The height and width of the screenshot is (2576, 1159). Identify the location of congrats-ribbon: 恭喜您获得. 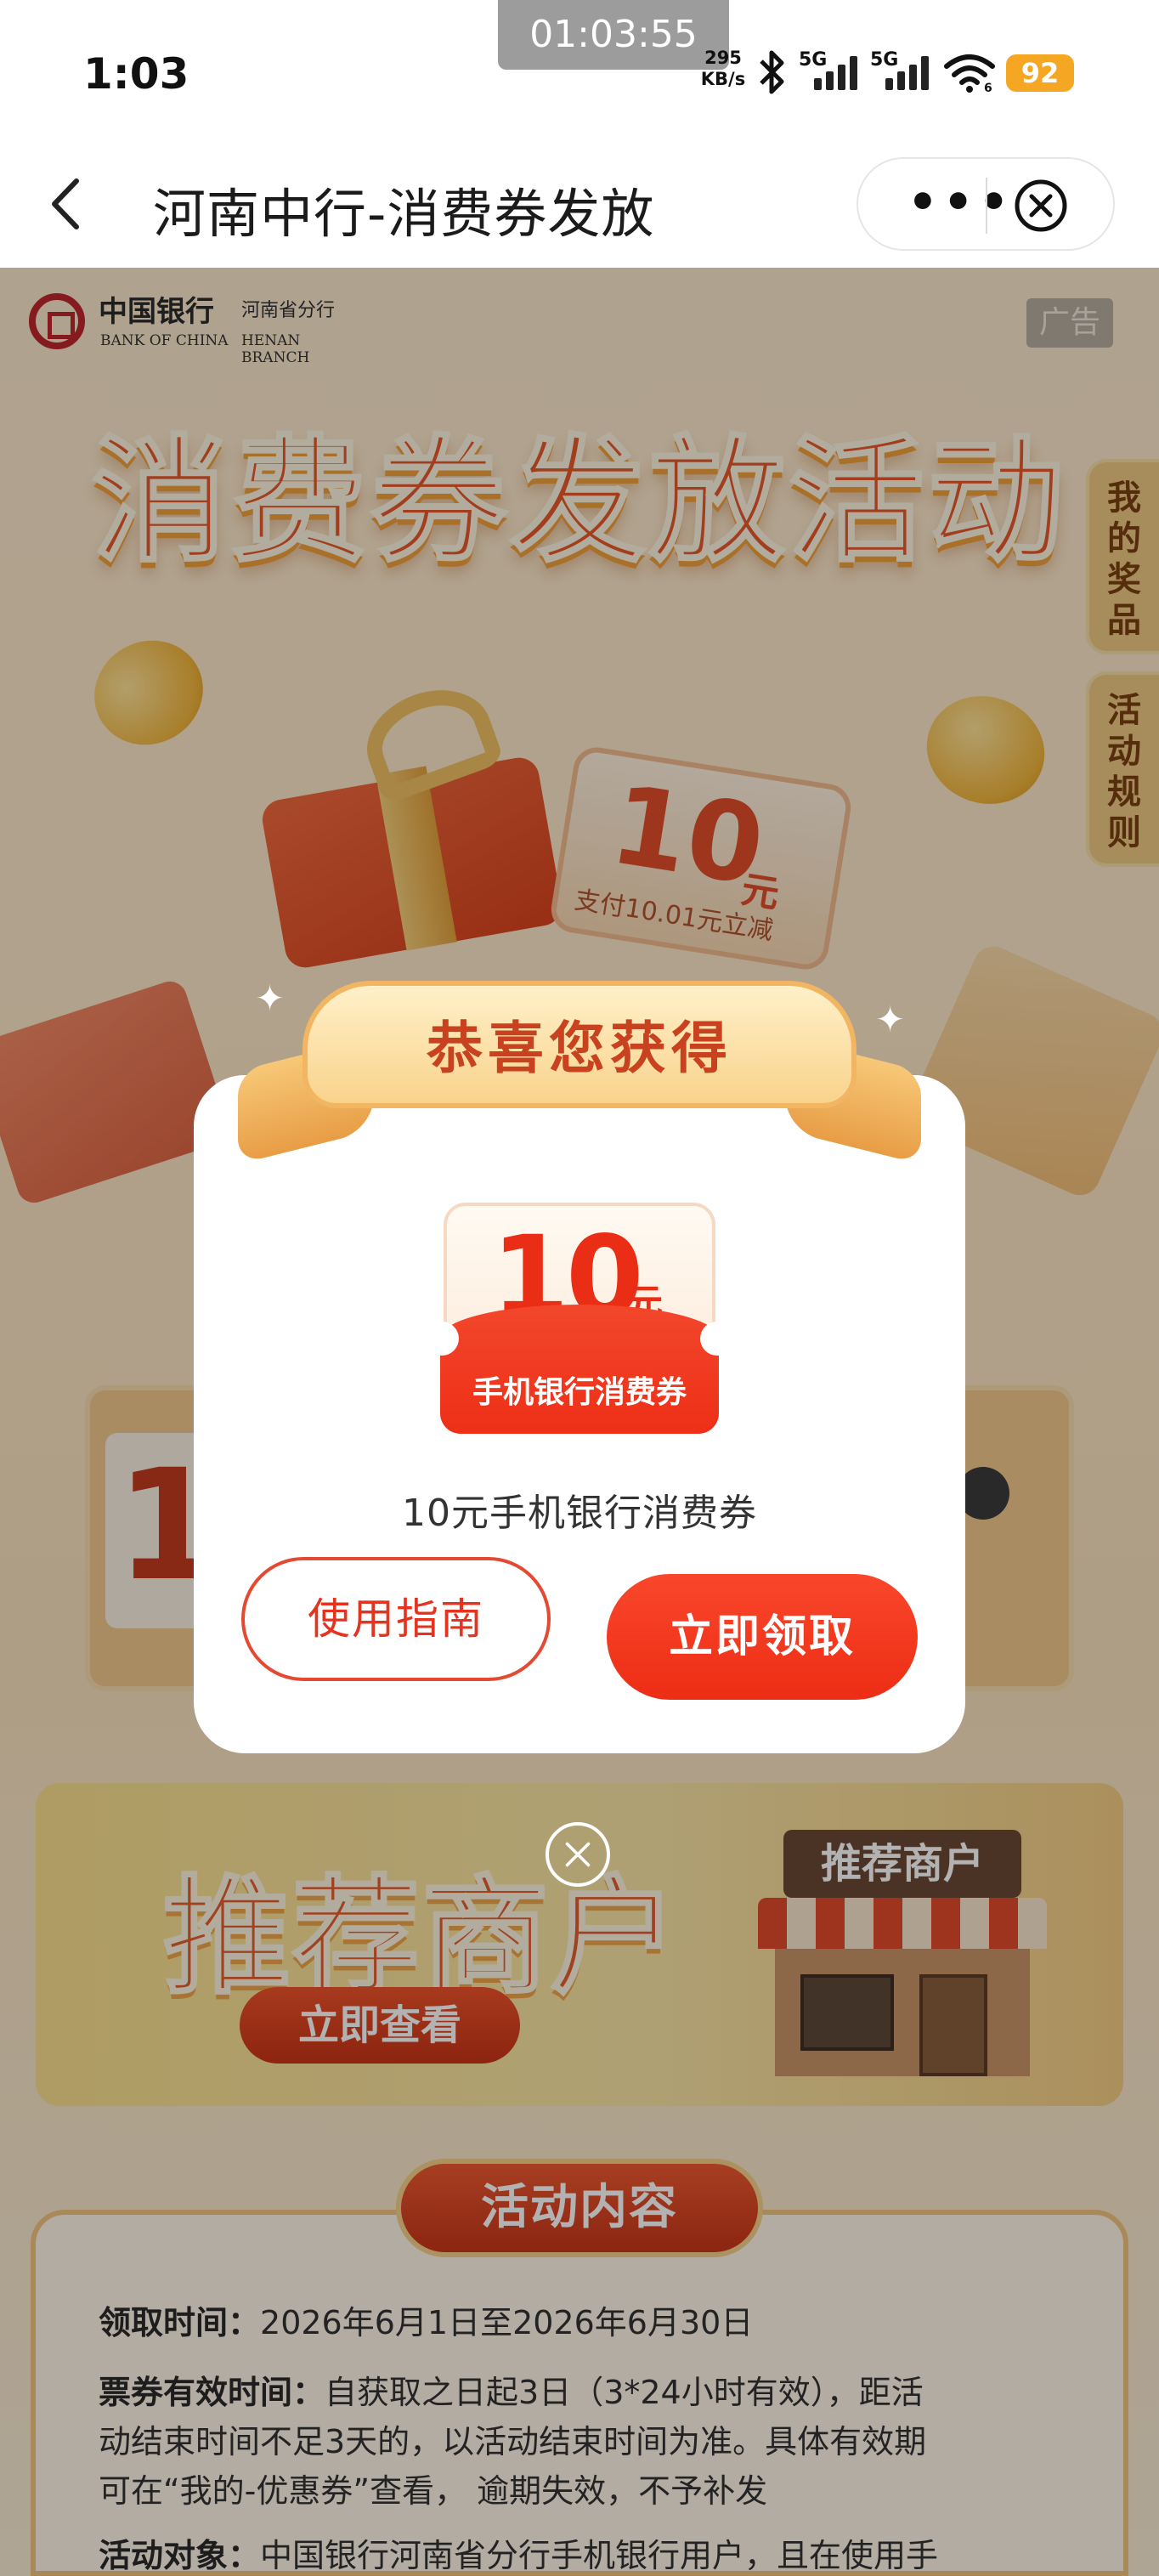
(579, 1066).